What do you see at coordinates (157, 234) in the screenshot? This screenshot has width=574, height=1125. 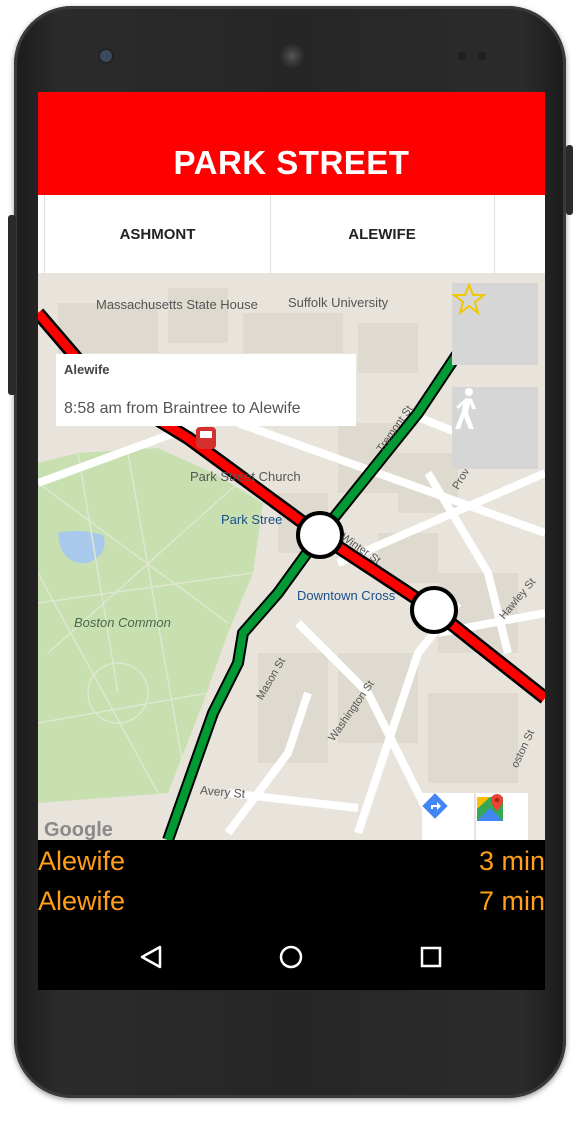 I see `tab-ashmont: ASHMONT` at bounding box center [157, 234].